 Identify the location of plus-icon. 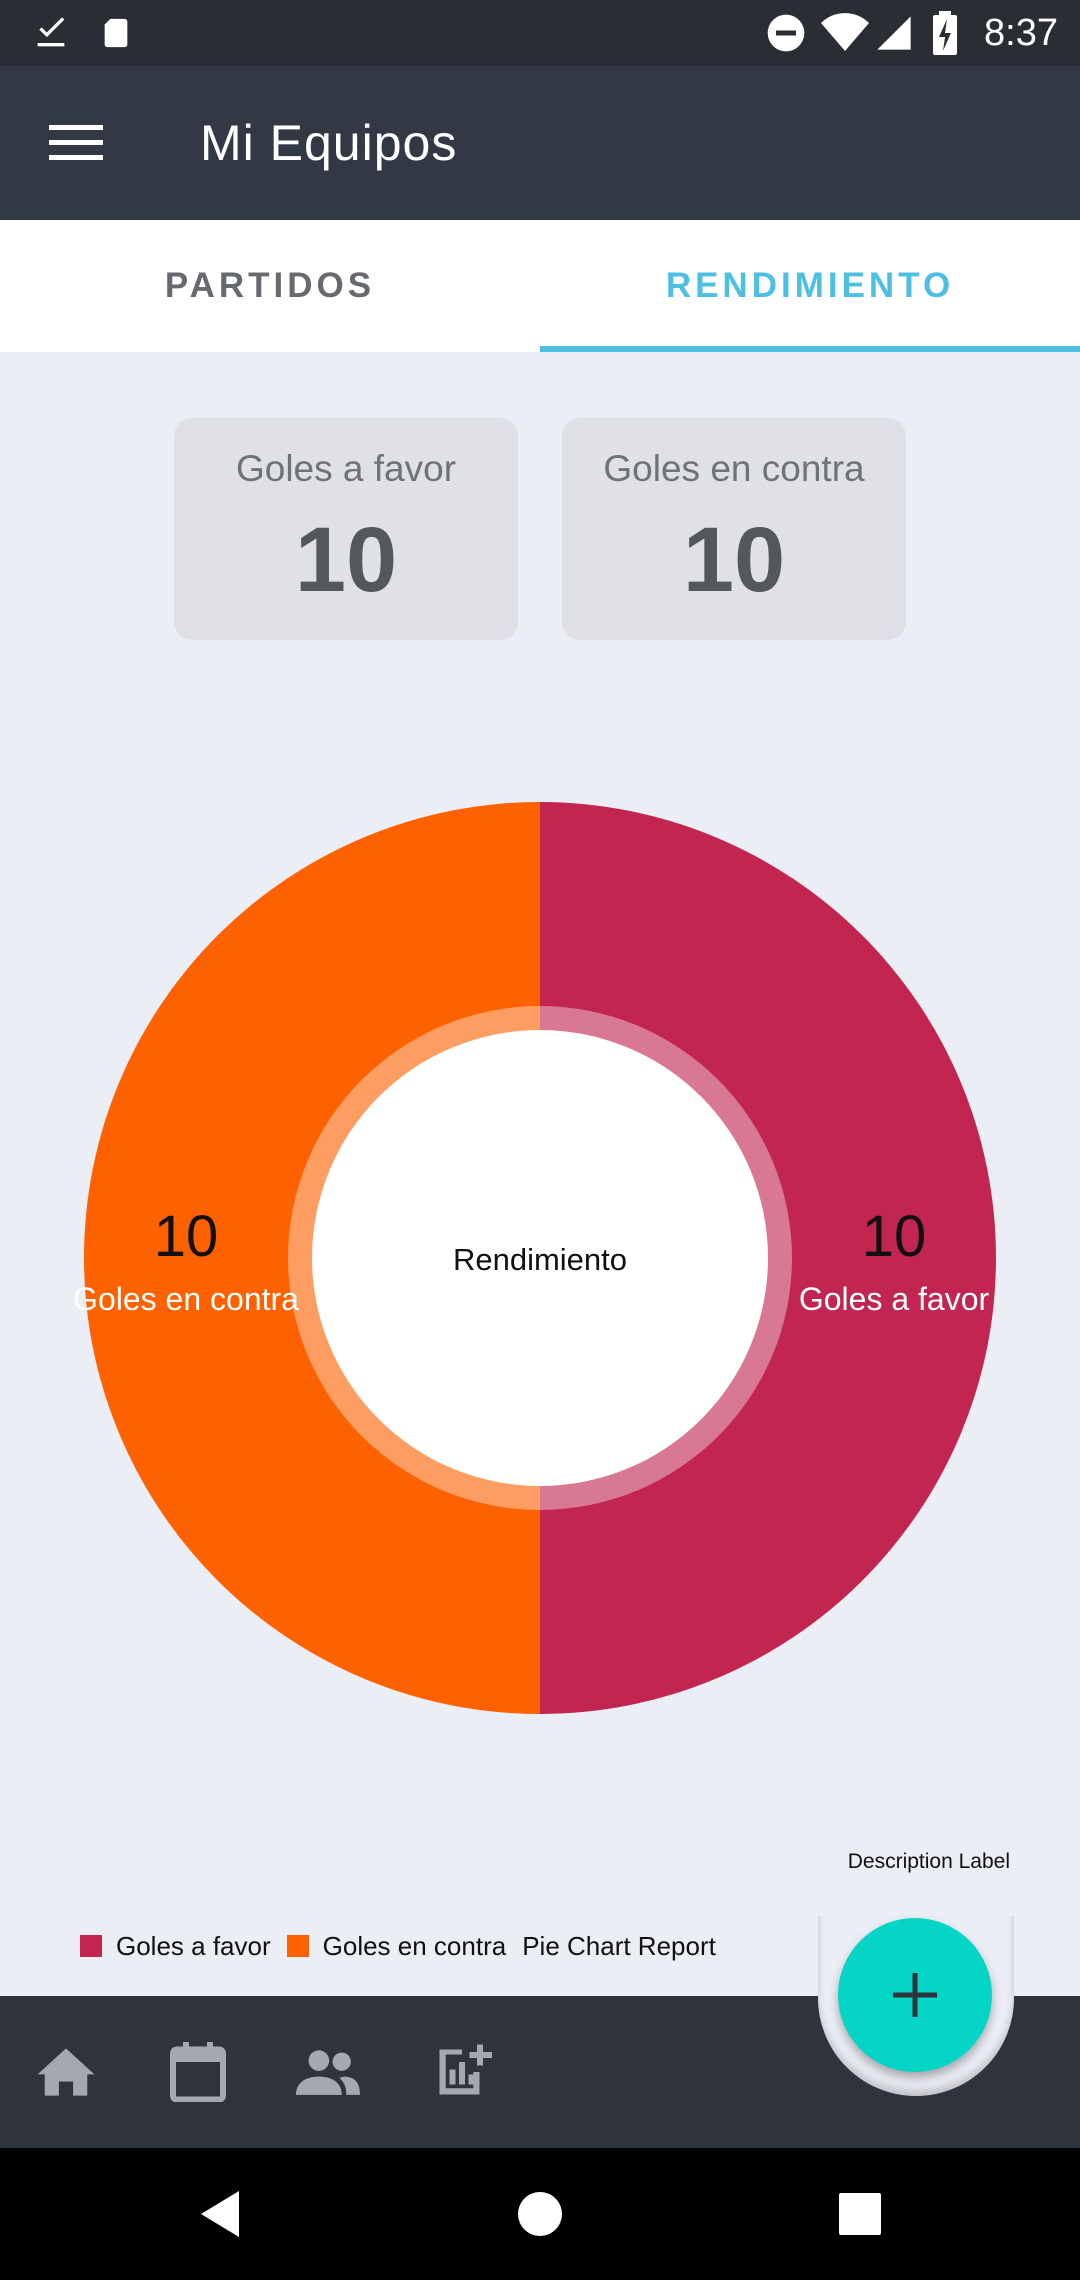
(915, 1995).